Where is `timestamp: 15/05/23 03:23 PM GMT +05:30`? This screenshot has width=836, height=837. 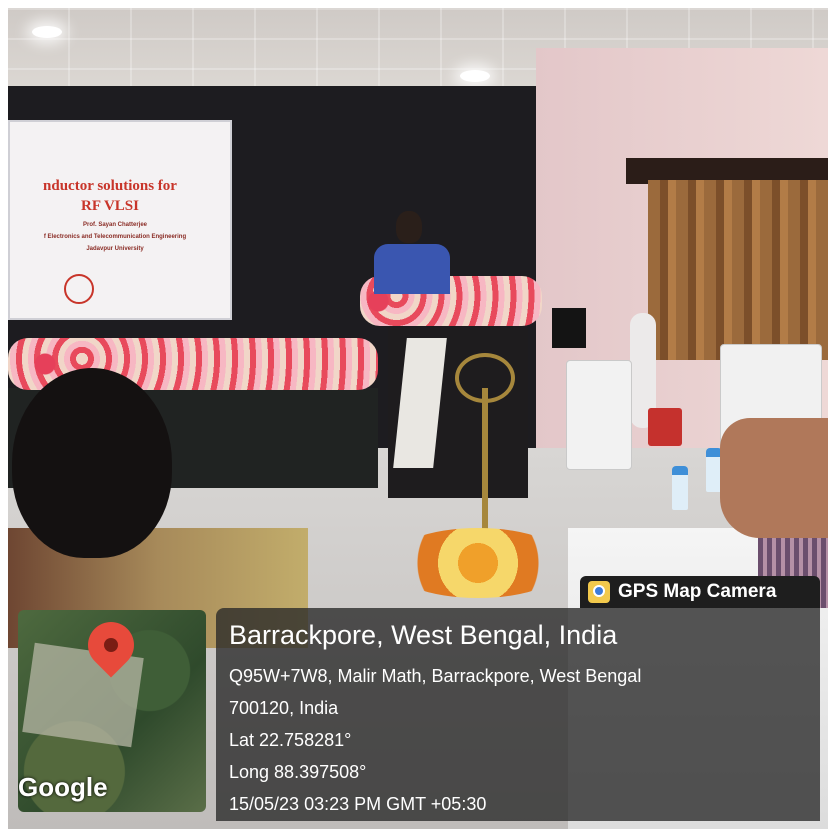
timestamp: 15/05/23 03:23 PM GMT +05:30 is located at coordinates (358, 804).